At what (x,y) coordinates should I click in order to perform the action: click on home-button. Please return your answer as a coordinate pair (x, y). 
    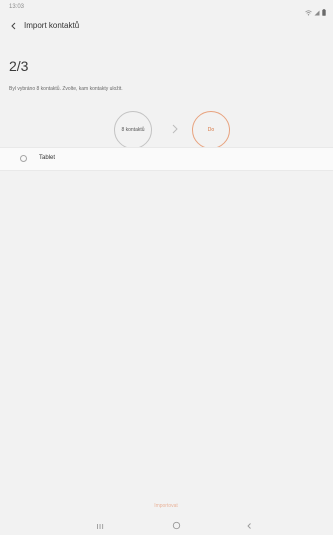
    Looking at the image, I should click on (176, 526).